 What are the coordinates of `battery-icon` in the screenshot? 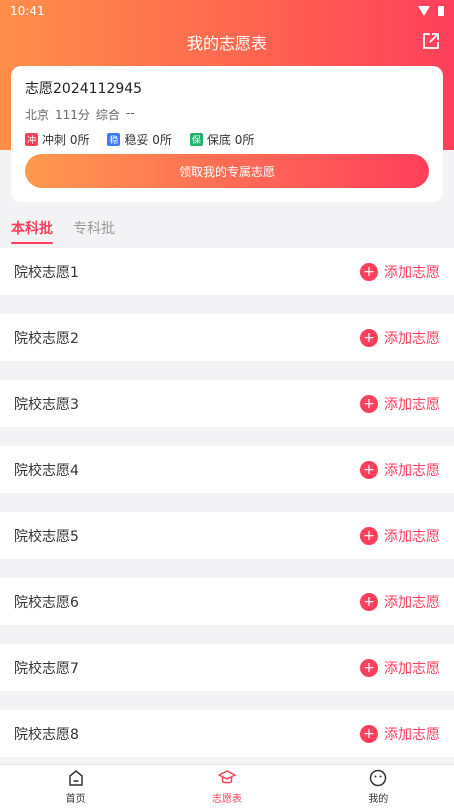 It's located at (441, 11).